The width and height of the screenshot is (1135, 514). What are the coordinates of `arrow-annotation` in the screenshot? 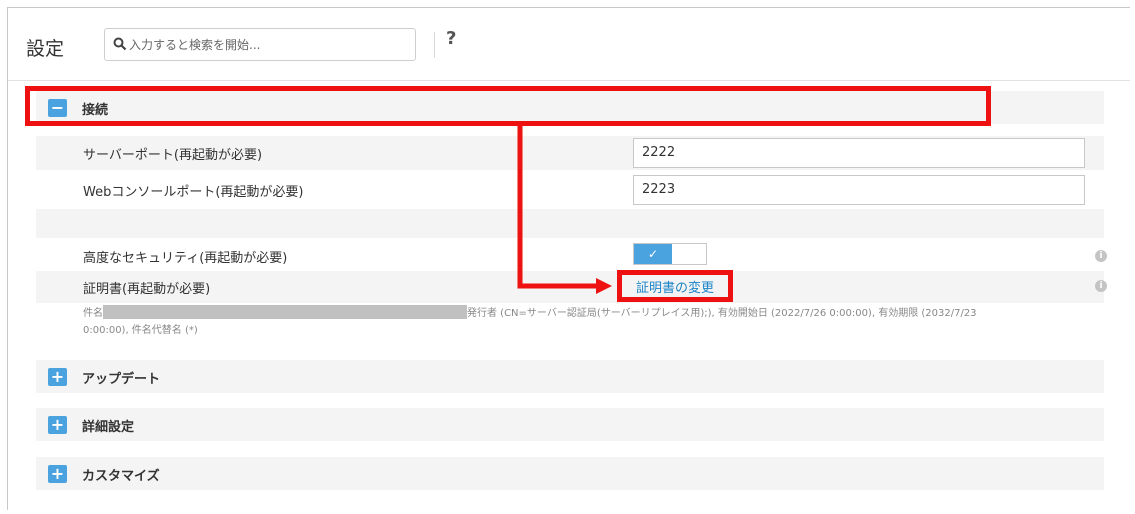 It's located at (564, 210).